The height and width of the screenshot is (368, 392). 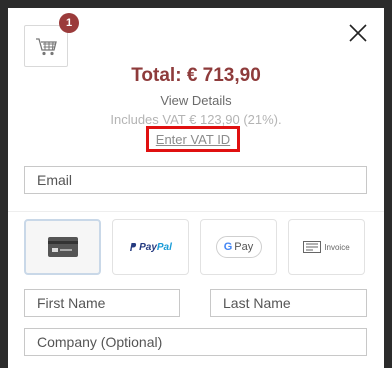 I want to click on close-button, so click(x=358, y=33).